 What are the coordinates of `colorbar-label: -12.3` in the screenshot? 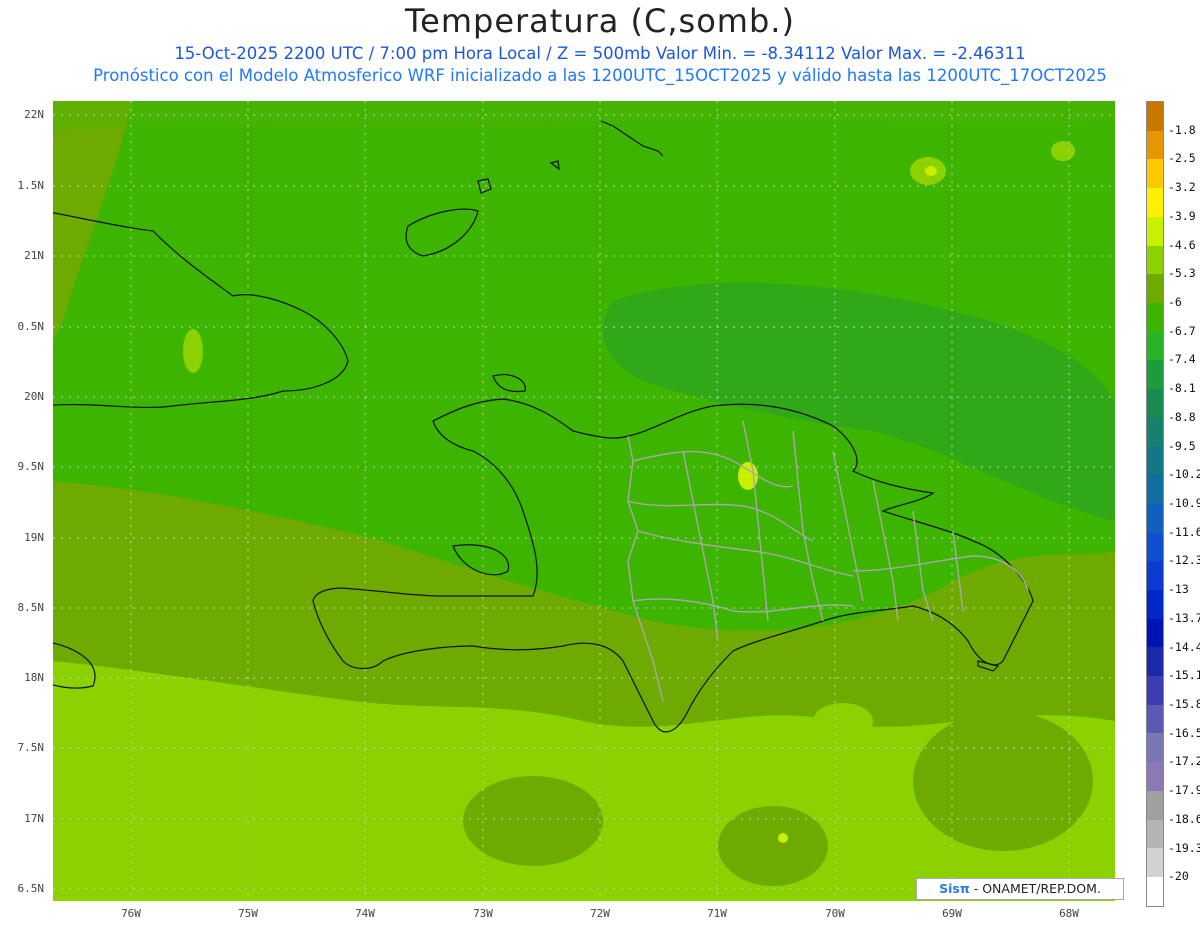 It's located at (1184, 560).